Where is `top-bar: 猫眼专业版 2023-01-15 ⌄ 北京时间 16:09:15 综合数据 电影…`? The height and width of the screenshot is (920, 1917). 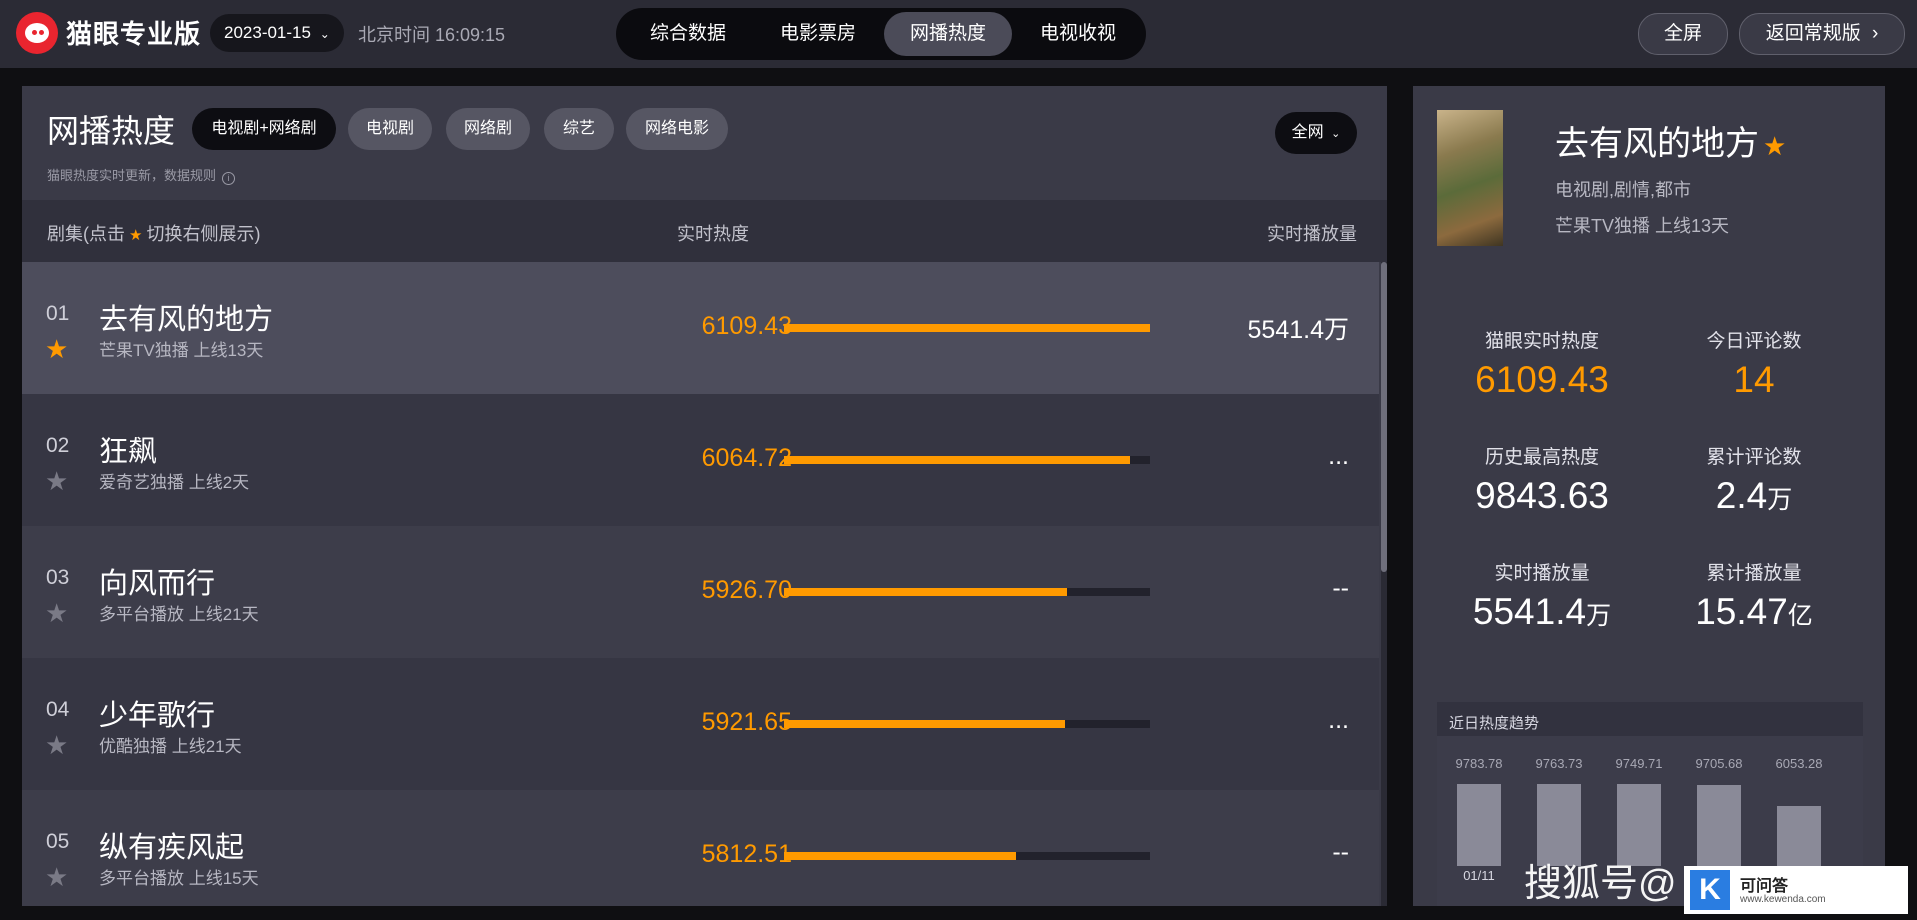 top-bar: 猫眼专业版 2023-01-15 ⌄ 北京时间 16:09:15 综合数据 电影… is located at coordinates (958, 34).